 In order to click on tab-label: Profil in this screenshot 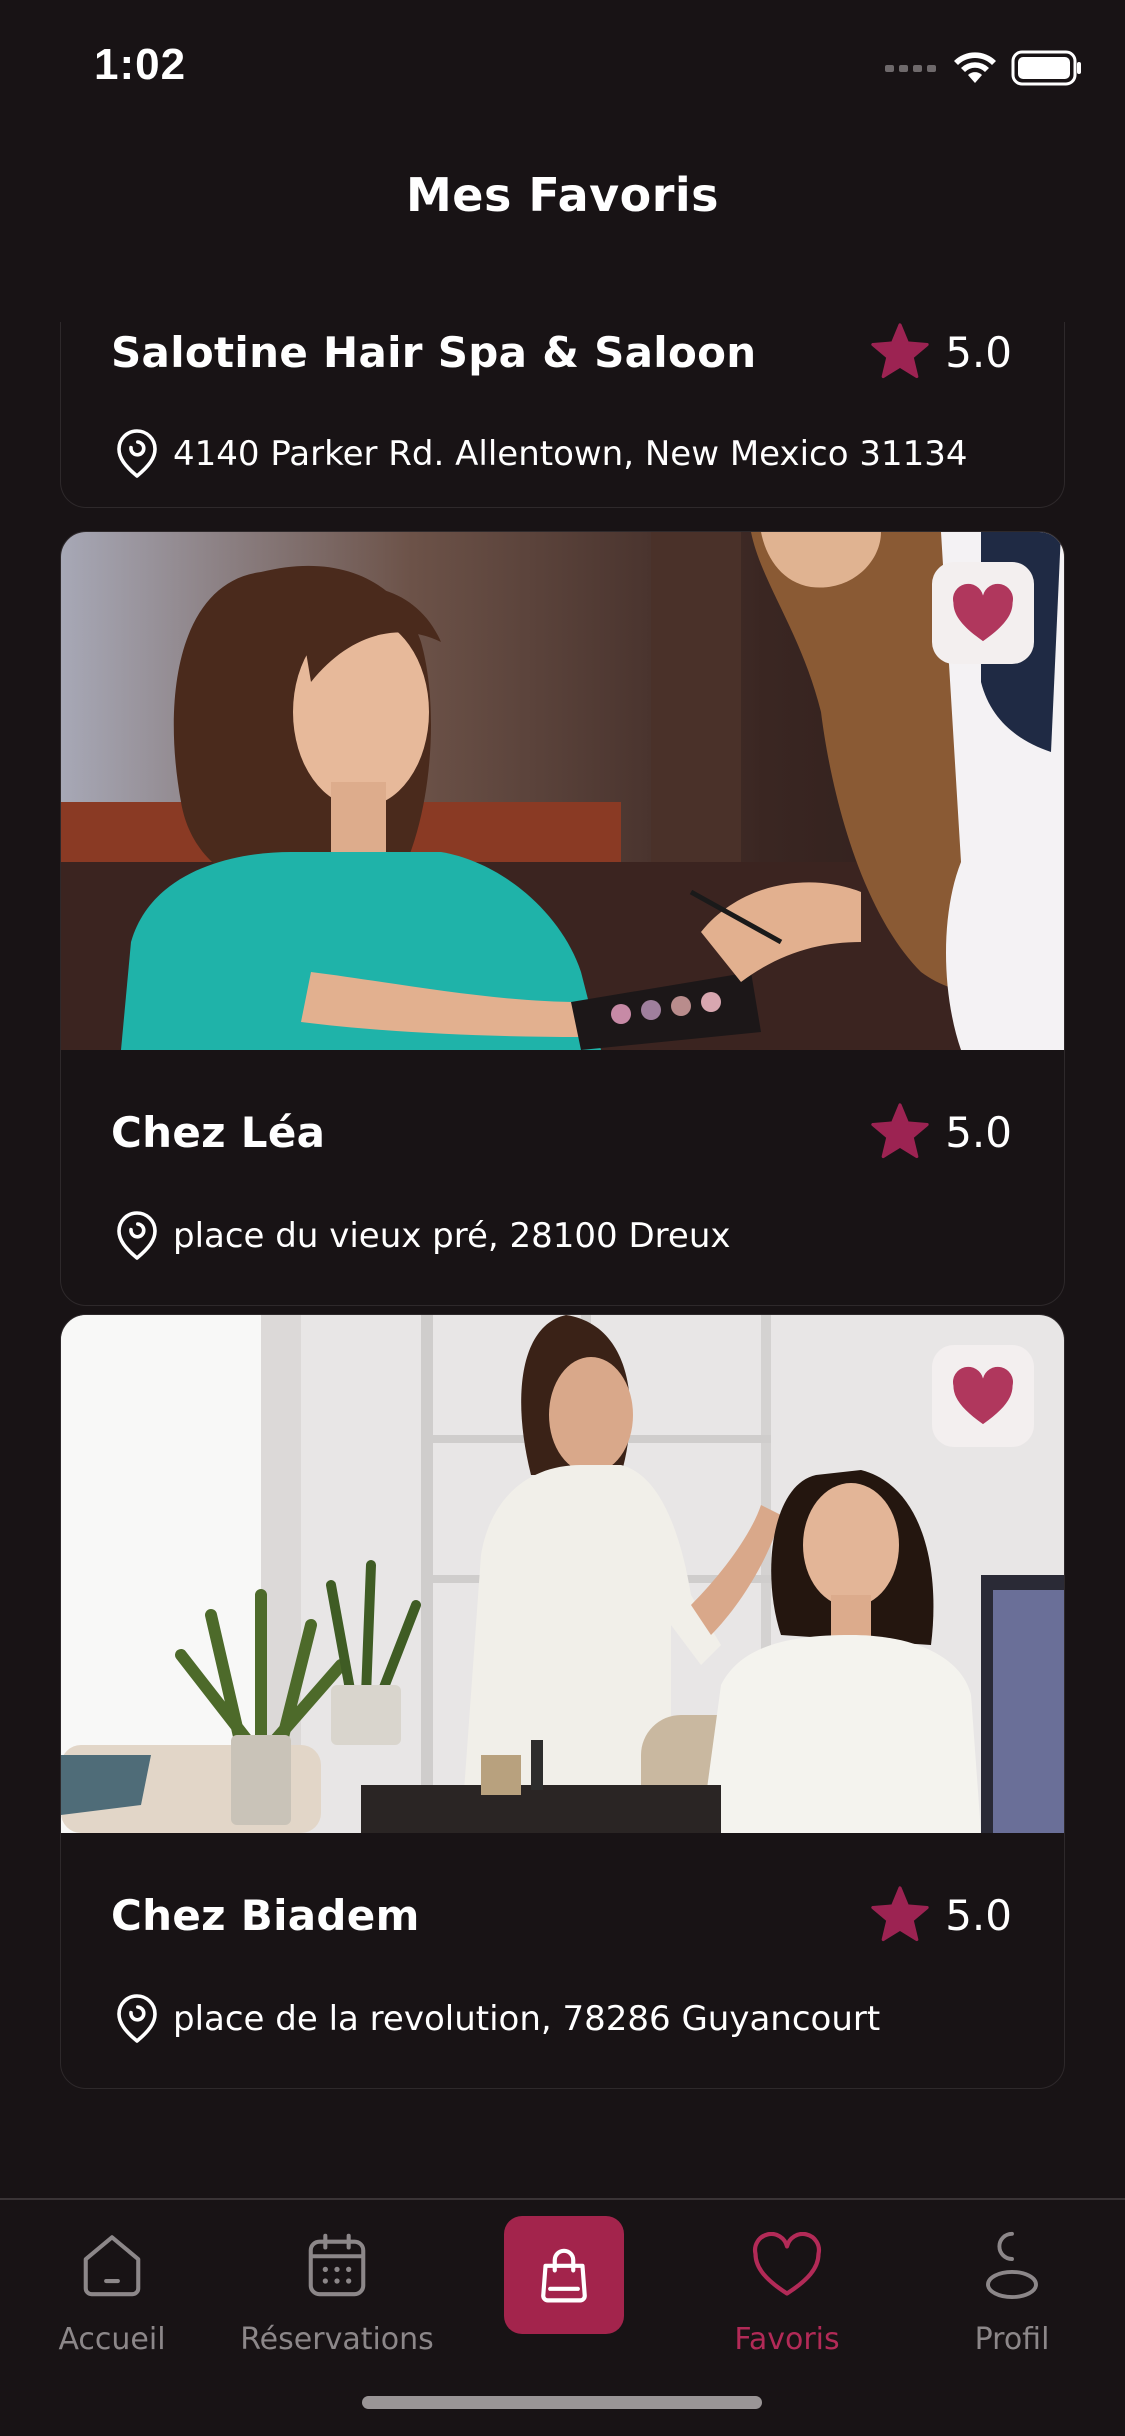, I will do `click(1012, 2339)`.